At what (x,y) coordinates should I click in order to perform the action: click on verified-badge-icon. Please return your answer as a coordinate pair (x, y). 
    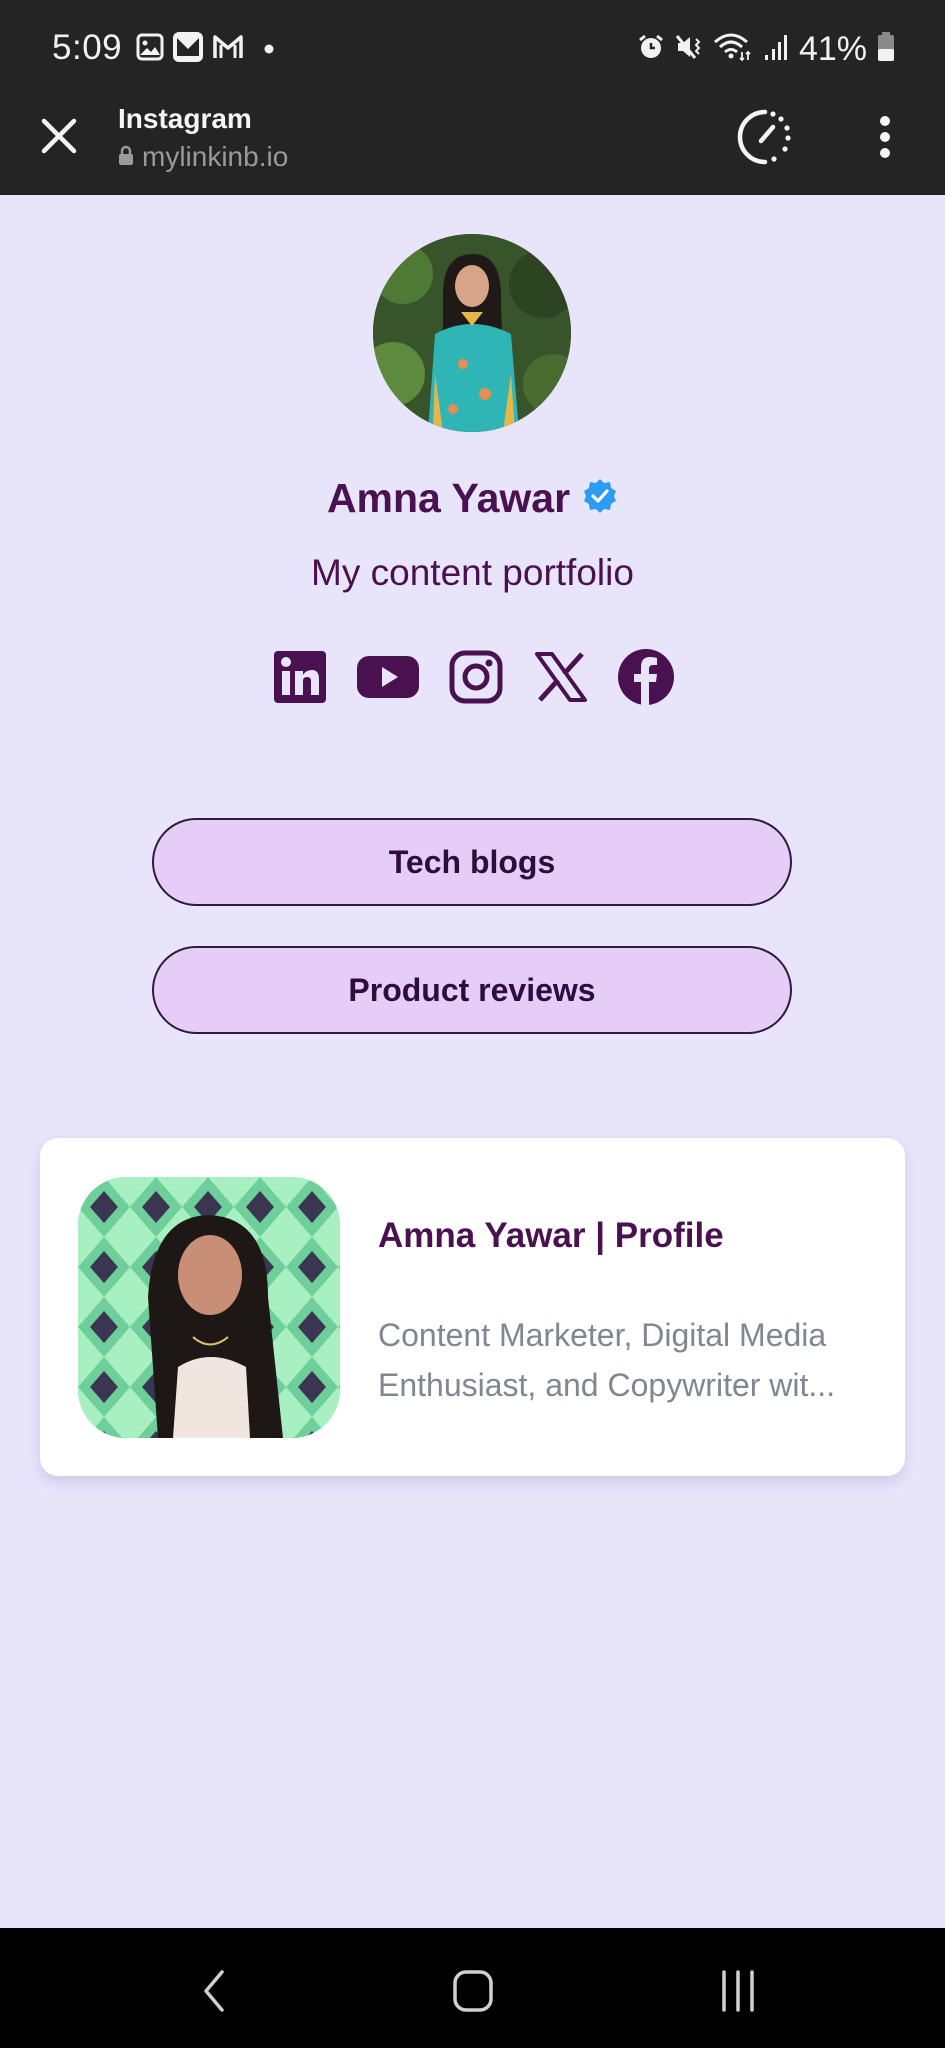
    Looking at the image, I should click on (600, 498).